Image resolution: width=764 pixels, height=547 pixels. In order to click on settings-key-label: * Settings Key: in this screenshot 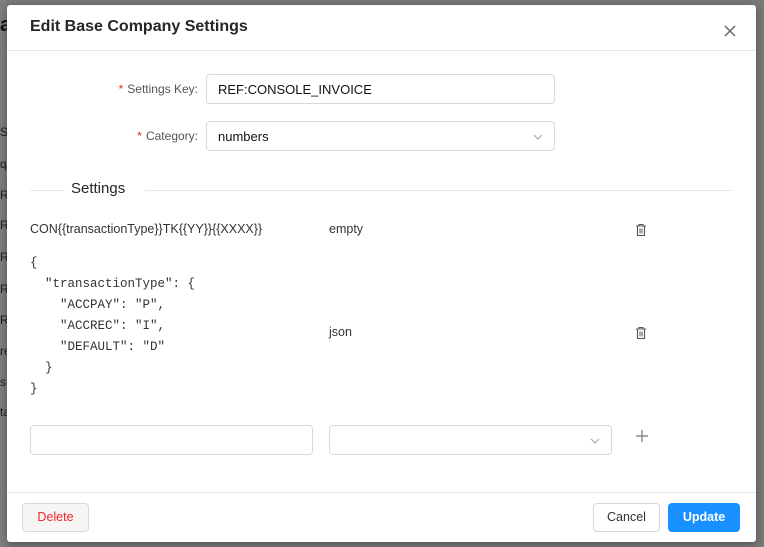, I will do `click(158, 89)`.